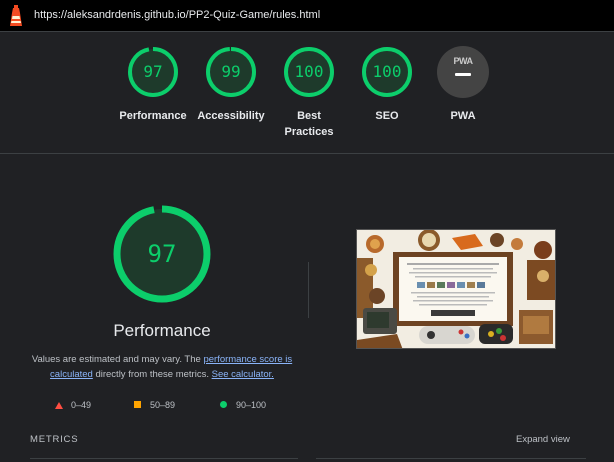 The width and height of the screenshot is (614, 462). I want to click on metrics-divider-left, so click(164, 458).